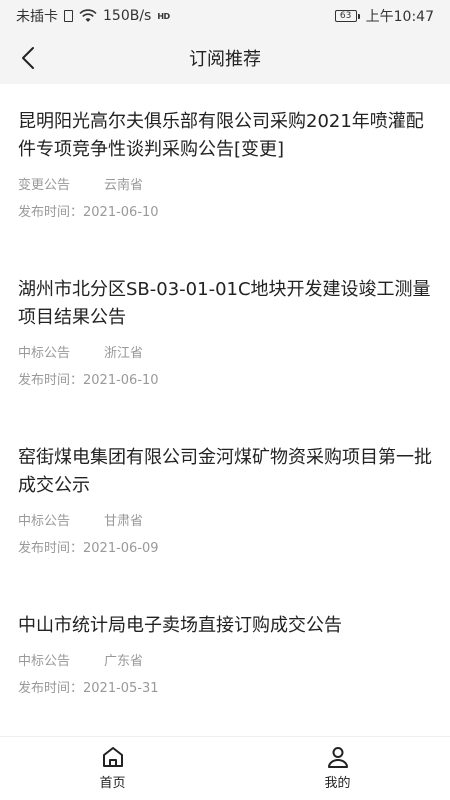 This screenshot has width=450, height=800. Describe the element at coordinates (225, 519) in the screenshot. I see `item-meta: 中标公告 甘肃省` at that location.